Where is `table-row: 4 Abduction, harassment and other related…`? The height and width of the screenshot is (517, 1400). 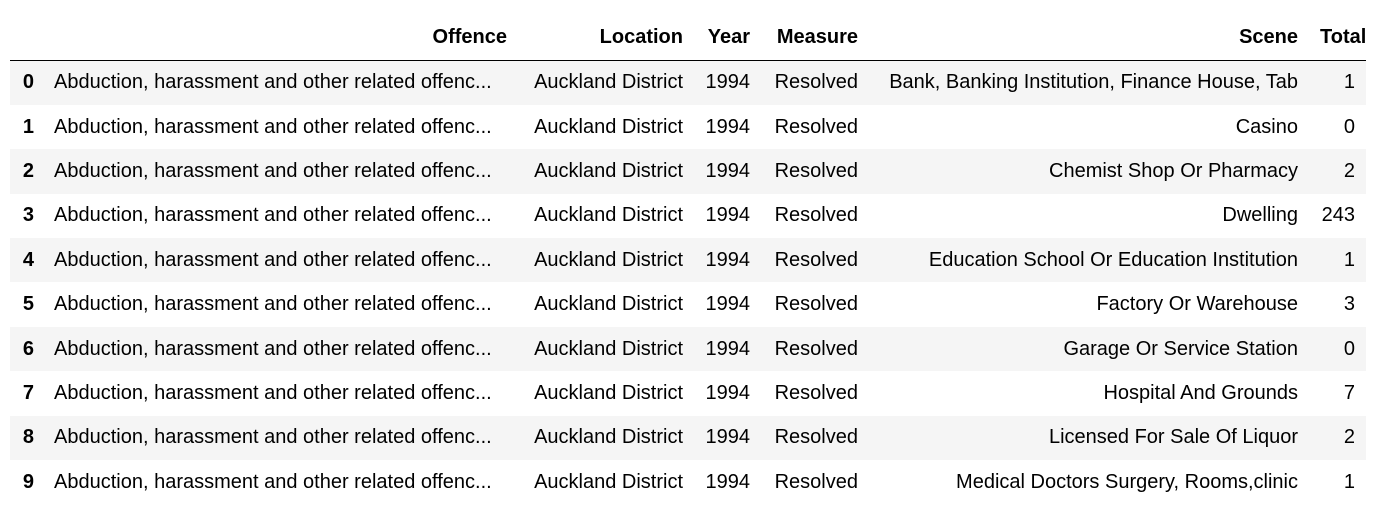 table-row: 4 Abduction, harassment and other related… is located at coordinates (688, 260).